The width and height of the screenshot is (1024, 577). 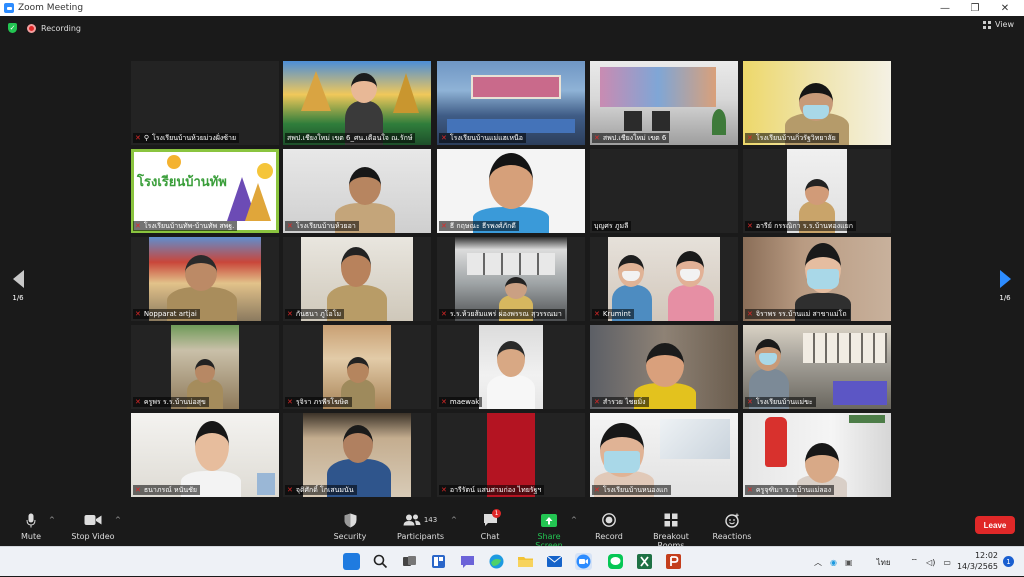 I want to click on banner-image, so click(x=516, y=87).